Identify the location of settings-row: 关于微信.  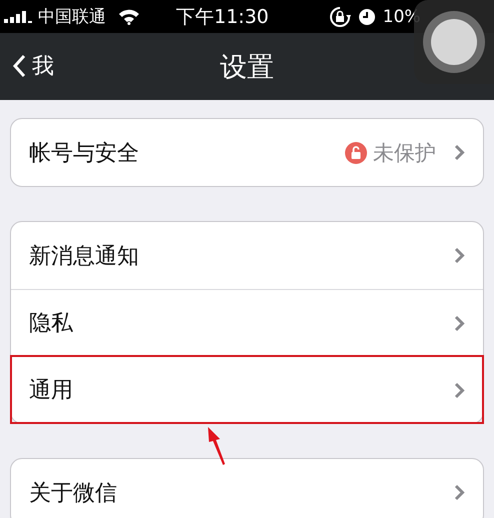
(247, 488).